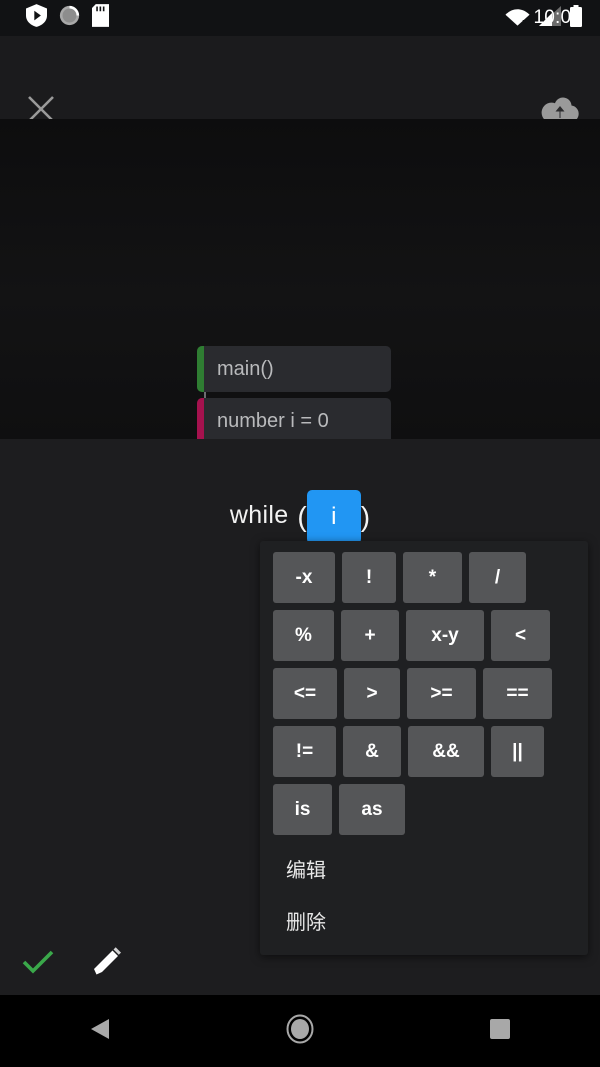 Image resolution: width=600 pixels, height=1067 pixels. Describe the element at coordinates (294, 369) in the screenshot. I see `code-block-main: main()` at that location.